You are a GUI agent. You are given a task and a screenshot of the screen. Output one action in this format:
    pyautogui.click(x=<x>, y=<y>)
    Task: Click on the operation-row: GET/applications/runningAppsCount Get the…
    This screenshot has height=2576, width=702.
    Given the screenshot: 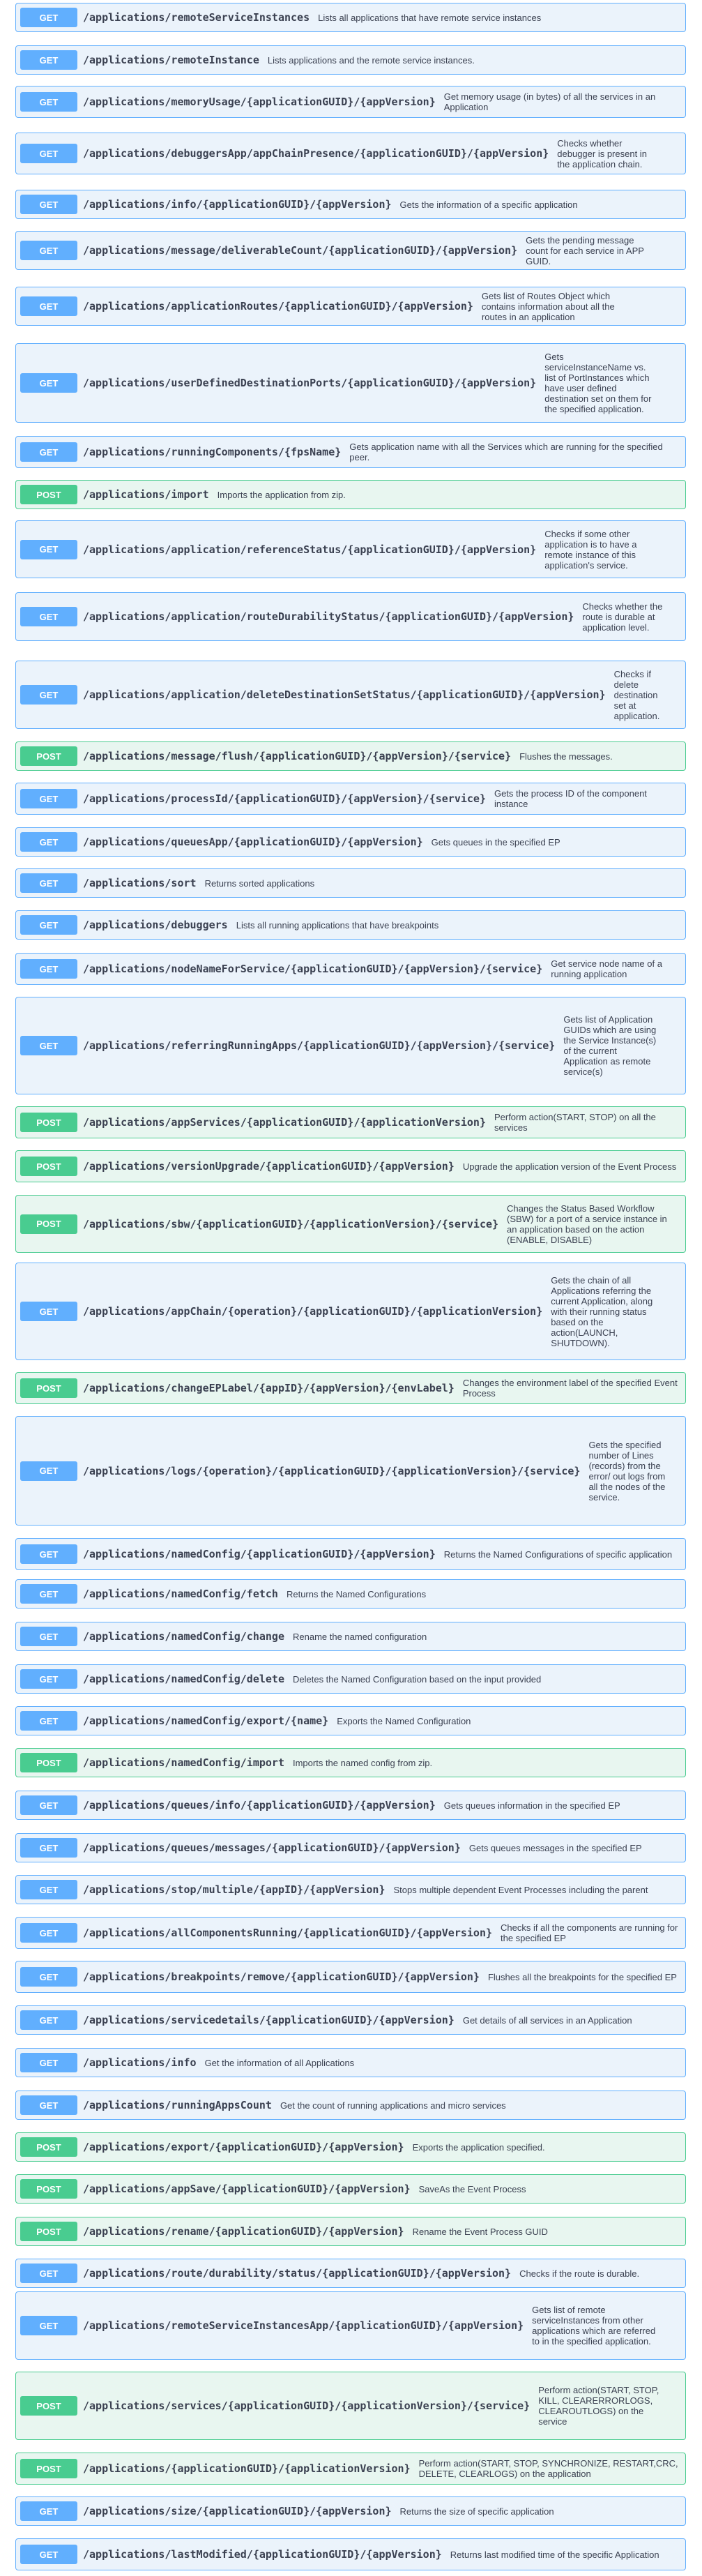 What is the action you would take?
    pyautogui.click(x=350, y=2105)
    